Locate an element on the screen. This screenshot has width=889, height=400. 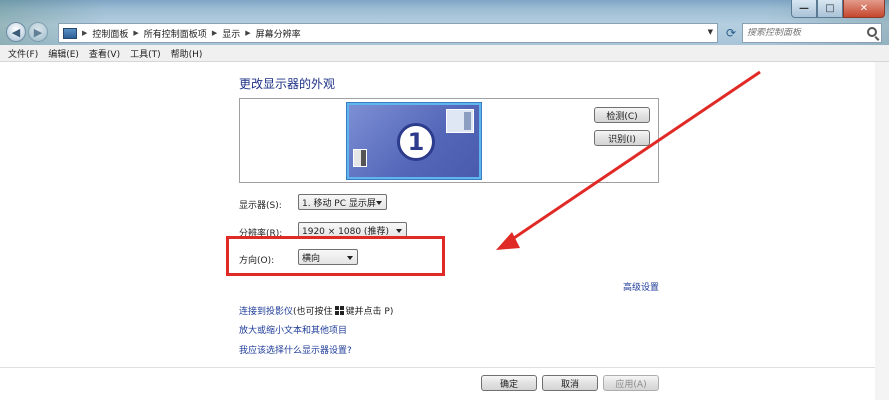
maximize-icon: □ is located at coordinates (830, 8).